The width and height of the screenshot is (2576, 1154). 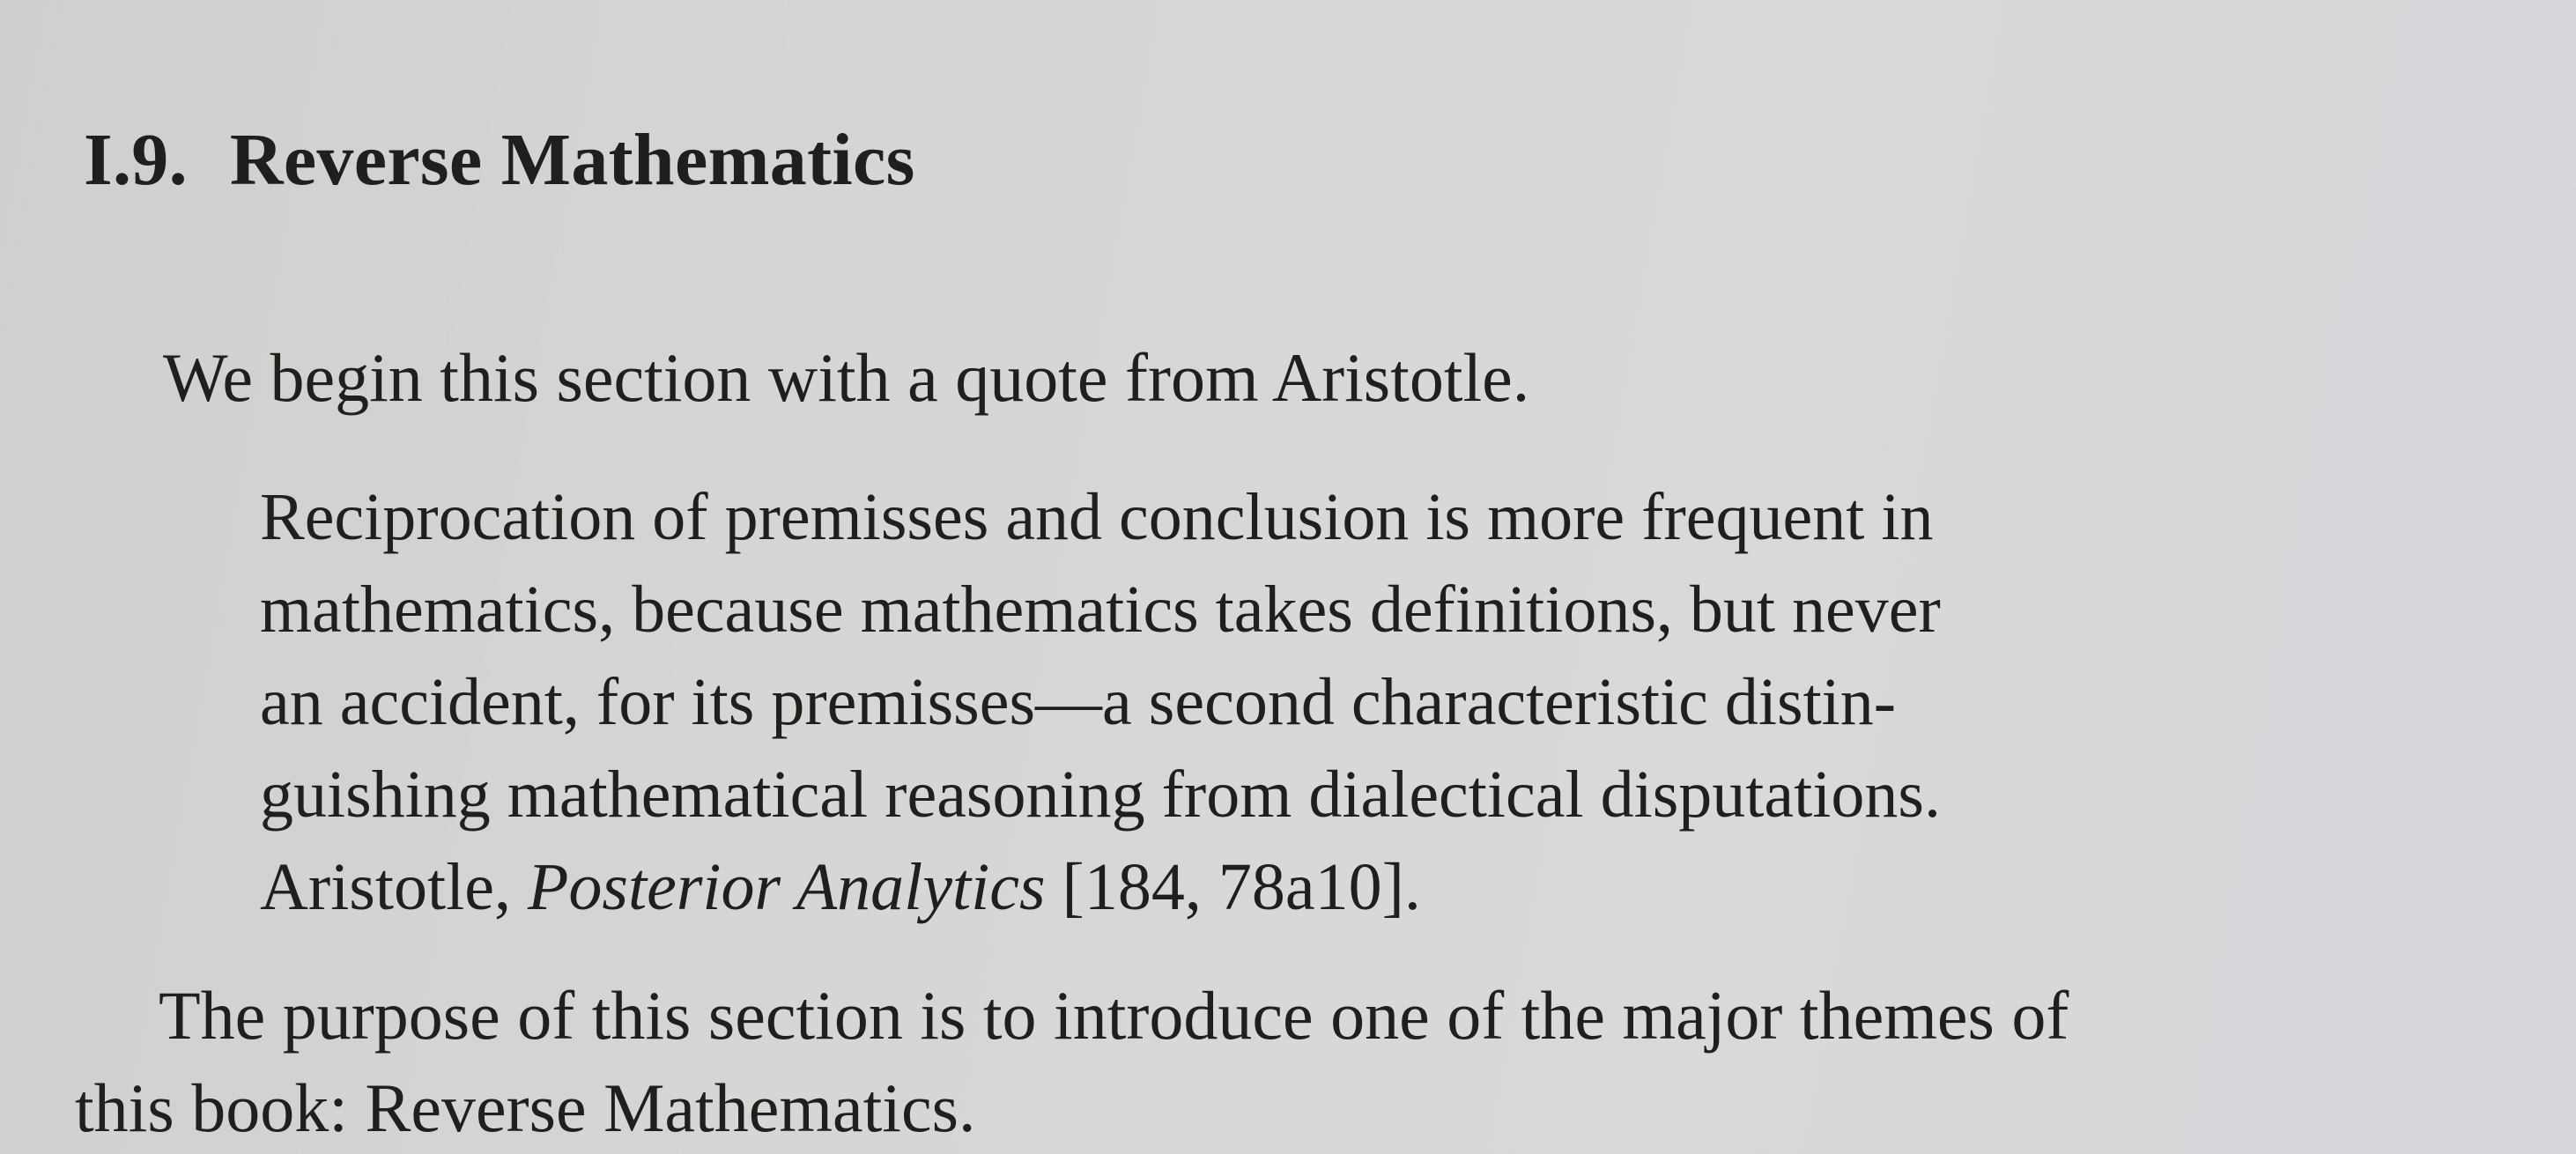 I want to click on paragraph-line: this book: Reverse Mathematics., so click(x=526, y=1107).